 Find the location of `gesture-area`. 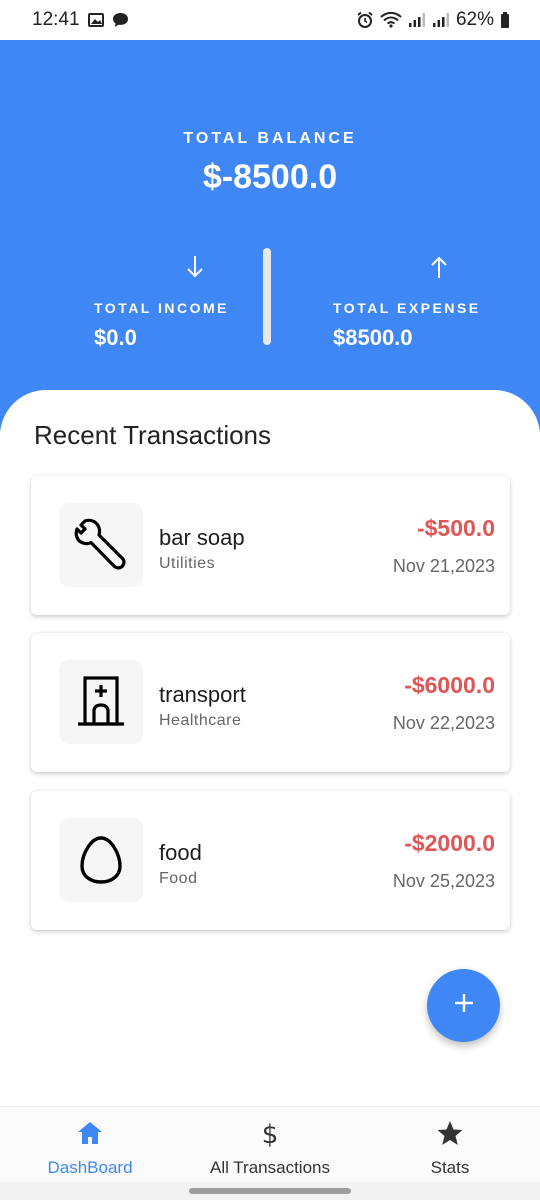

gesture-area is located at coordinates (270, 1191).